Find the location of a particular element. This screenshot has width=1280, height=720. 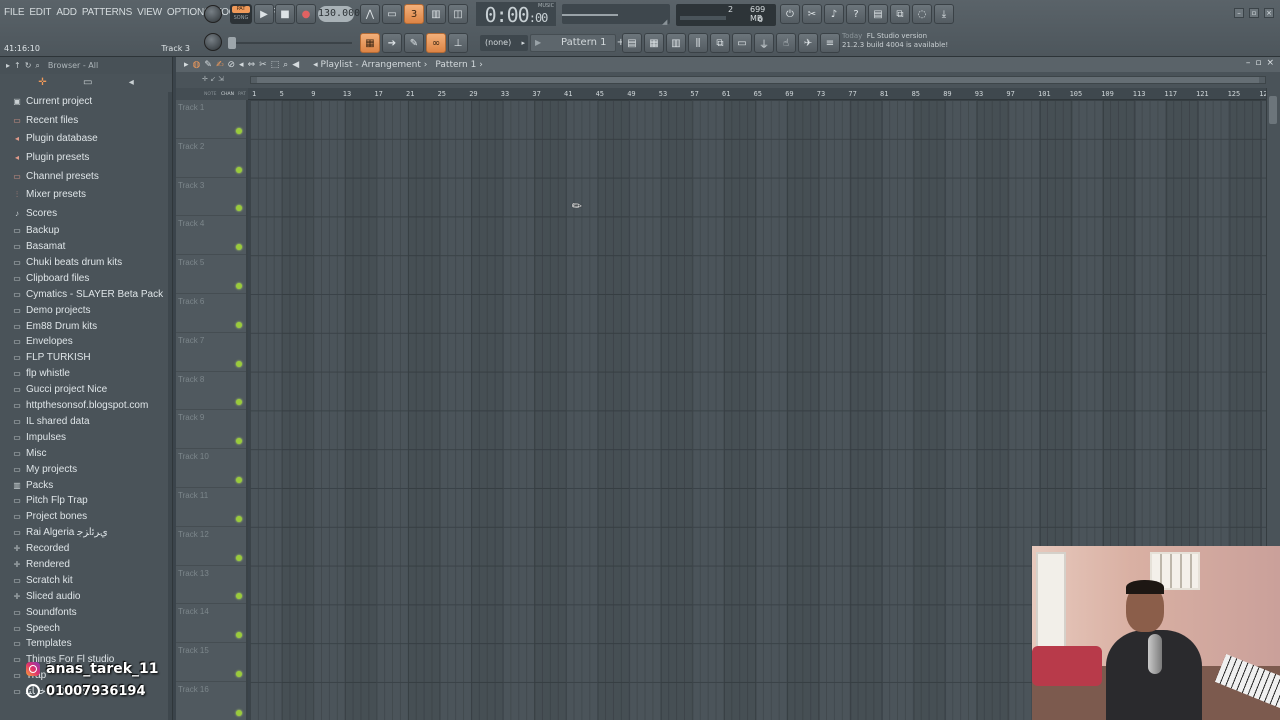

playlist-nav-icons: ✛ ↙ ⇲ is located at coordinates (213, 79).